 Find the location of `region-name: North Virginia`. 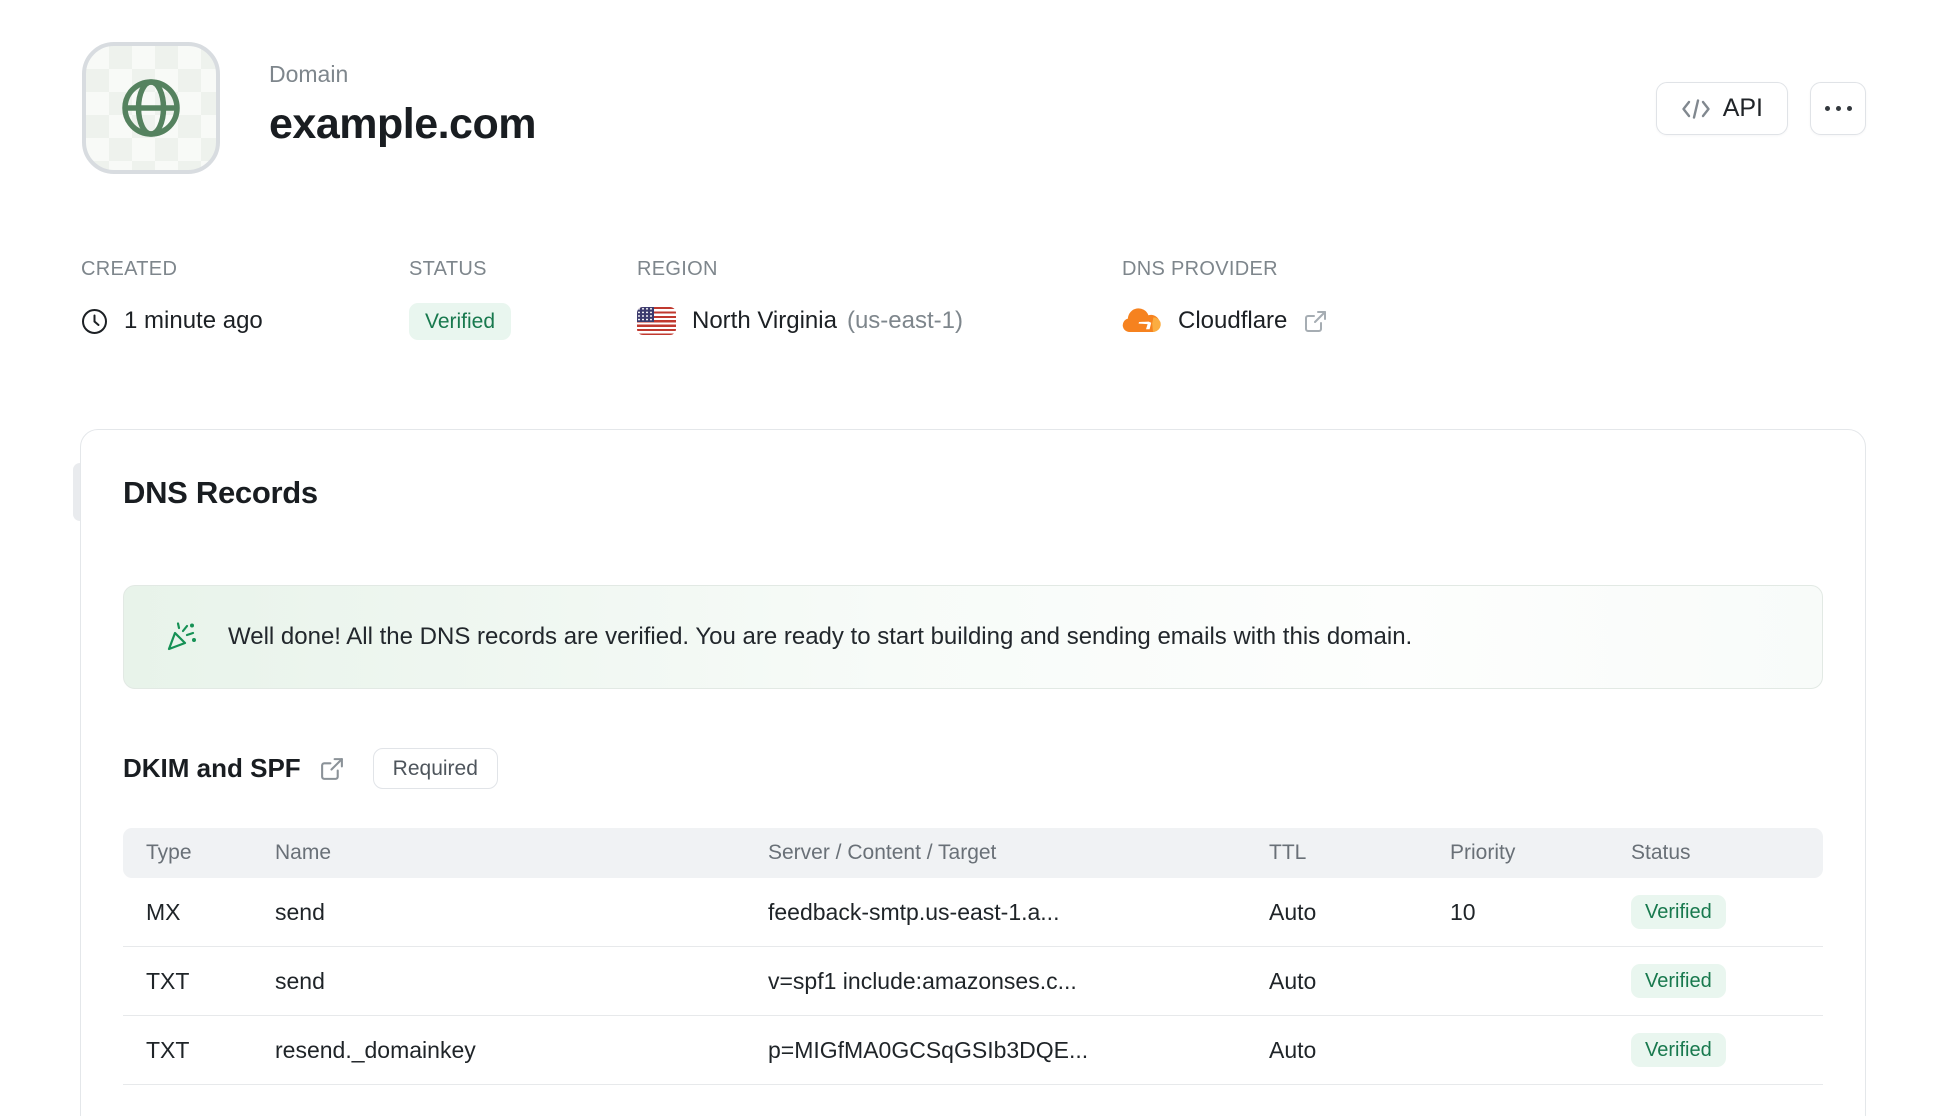

region-name: North Virginia is located at coordinates (764, 320).